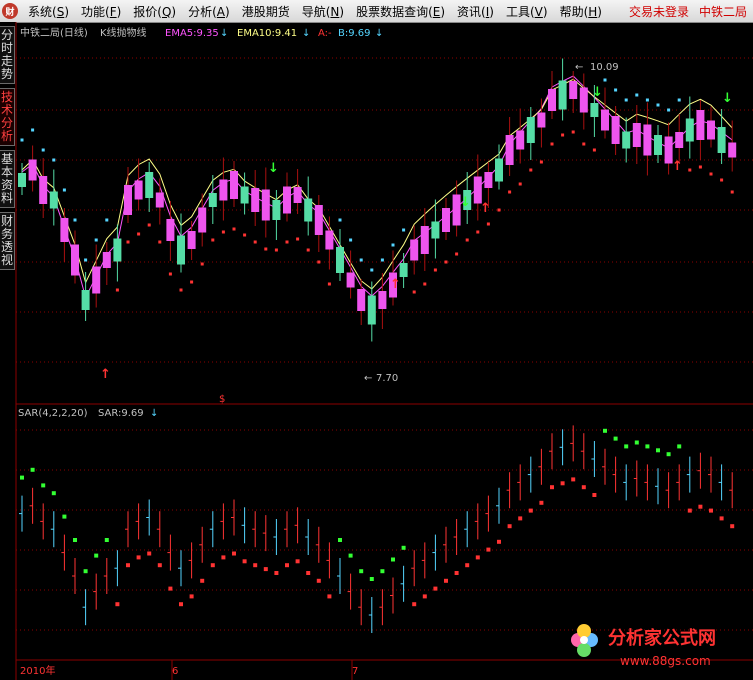 The height and width of the screenshot is (680, 753). What do you see at coordinates (175, 671) in the screenshot?
I see `axis-month-label: 6` at bounding box center [175, 671].